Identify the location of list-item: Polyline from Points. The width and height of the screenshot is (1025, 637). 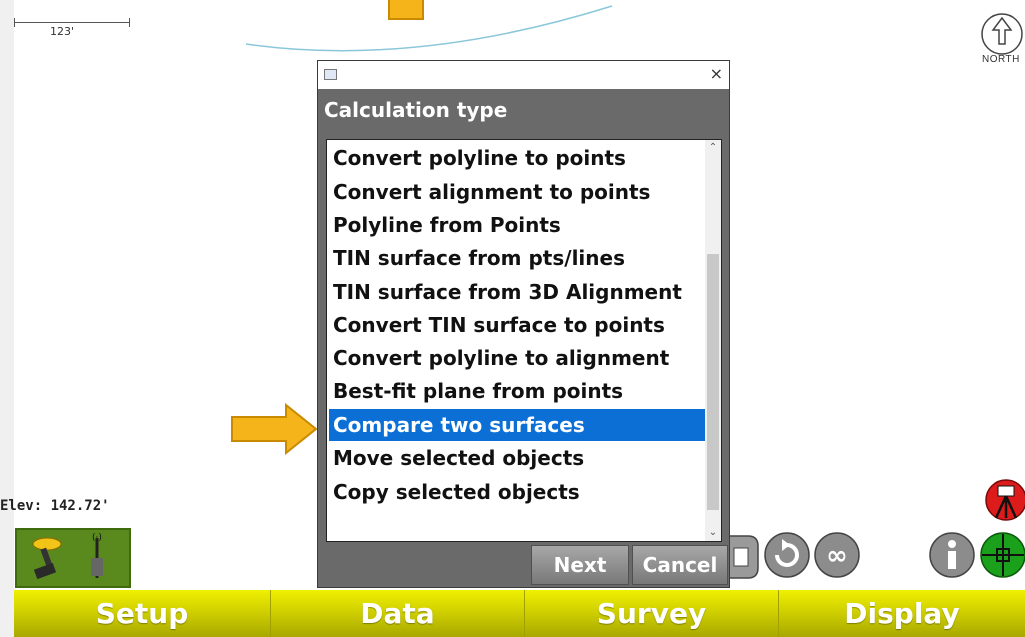
(517, 225).